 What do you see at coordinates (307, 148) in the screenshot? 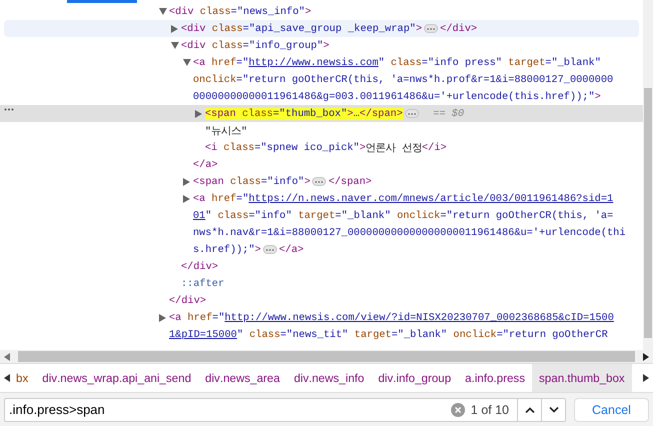
I see `attribute-value: ="spnew ico_pick"` at bounding box center [307, 148].